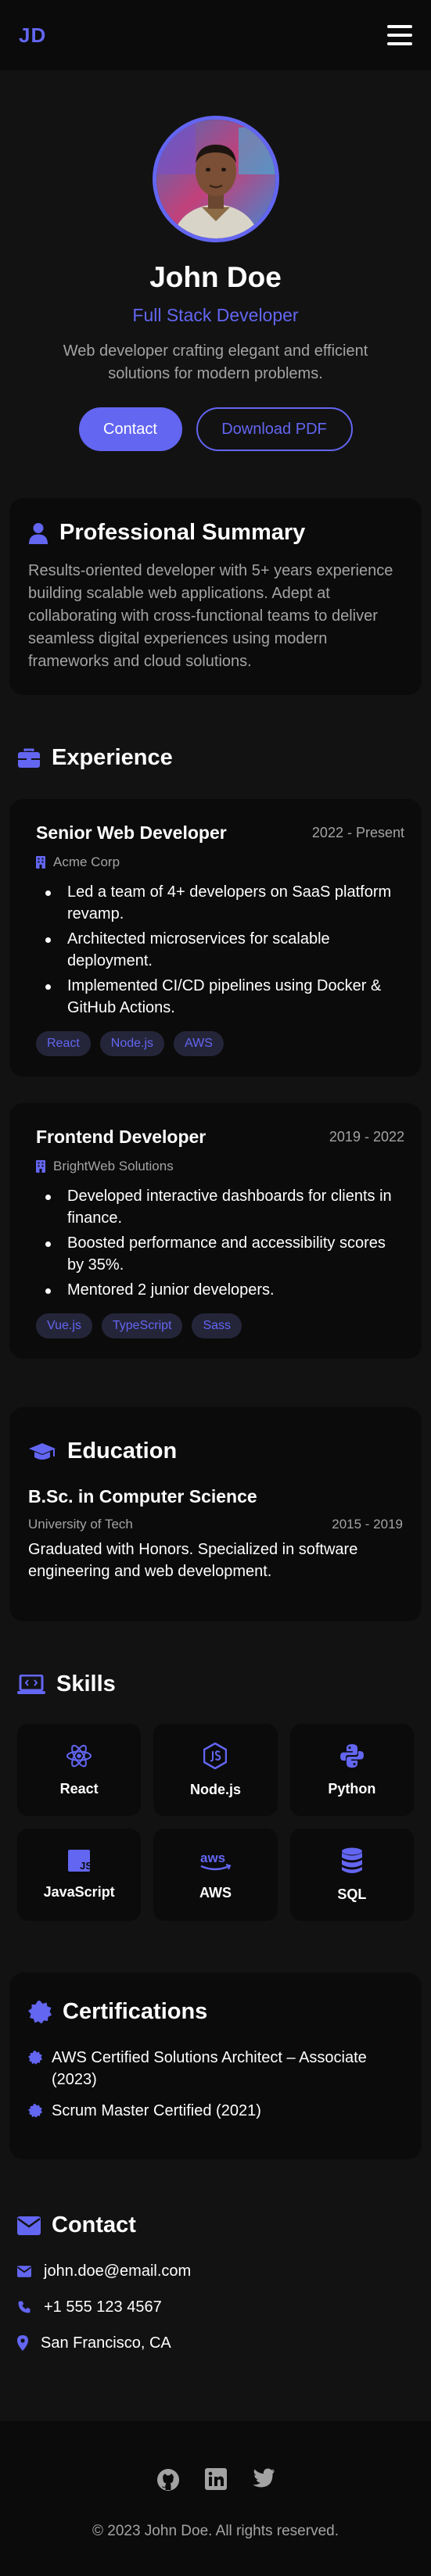 The height and width of the screenshot is (2576, 431). What do you see at coordinates (352, 1894) in the screenshot?
I see `skill-name: SQL` at bounding box center [352, 1894].